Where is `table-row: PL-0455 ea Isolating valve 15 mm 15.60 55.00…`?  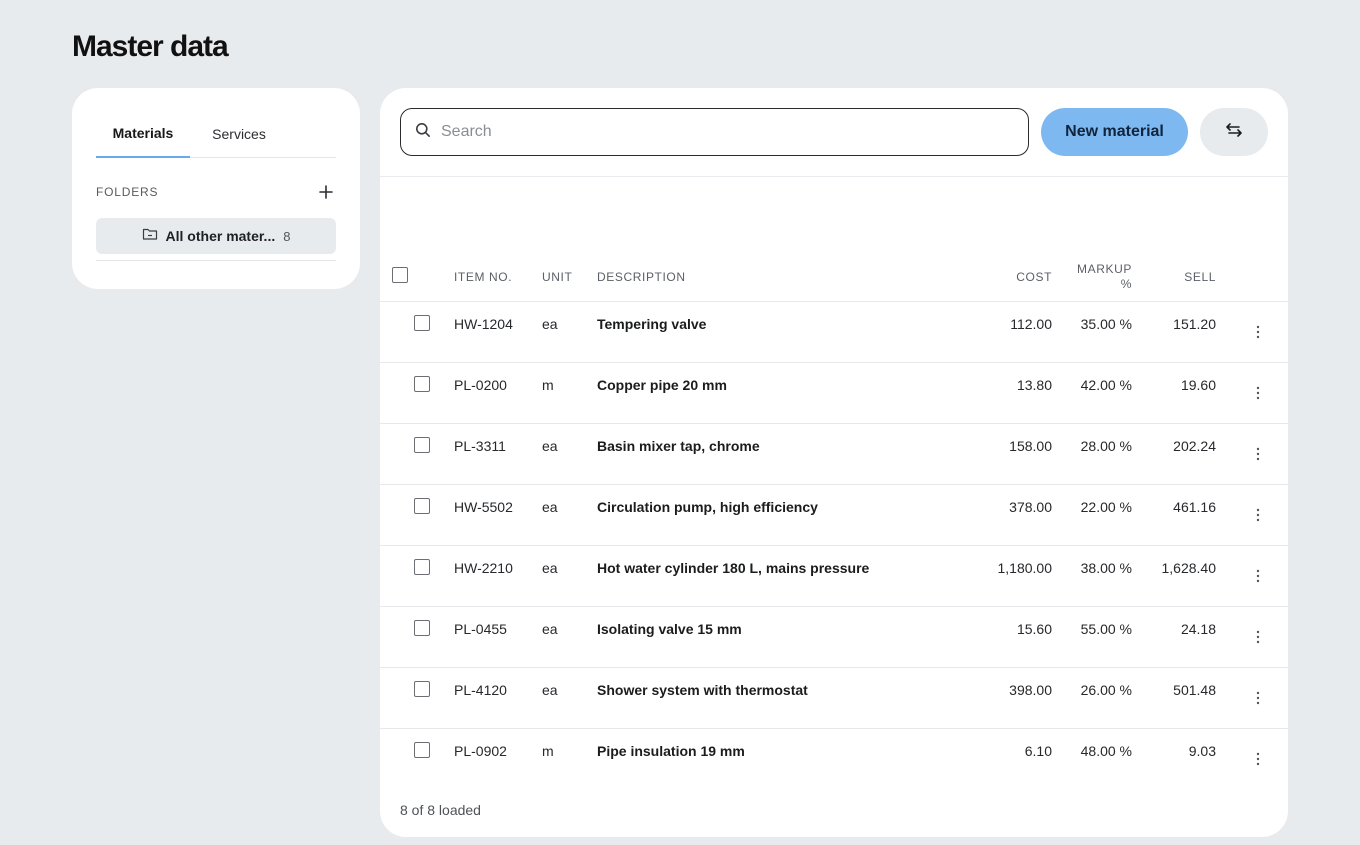
table-row: PL-0455 ea Isolating valve 15 mm 15.60 55.00… is located at coordinates (834, 637).